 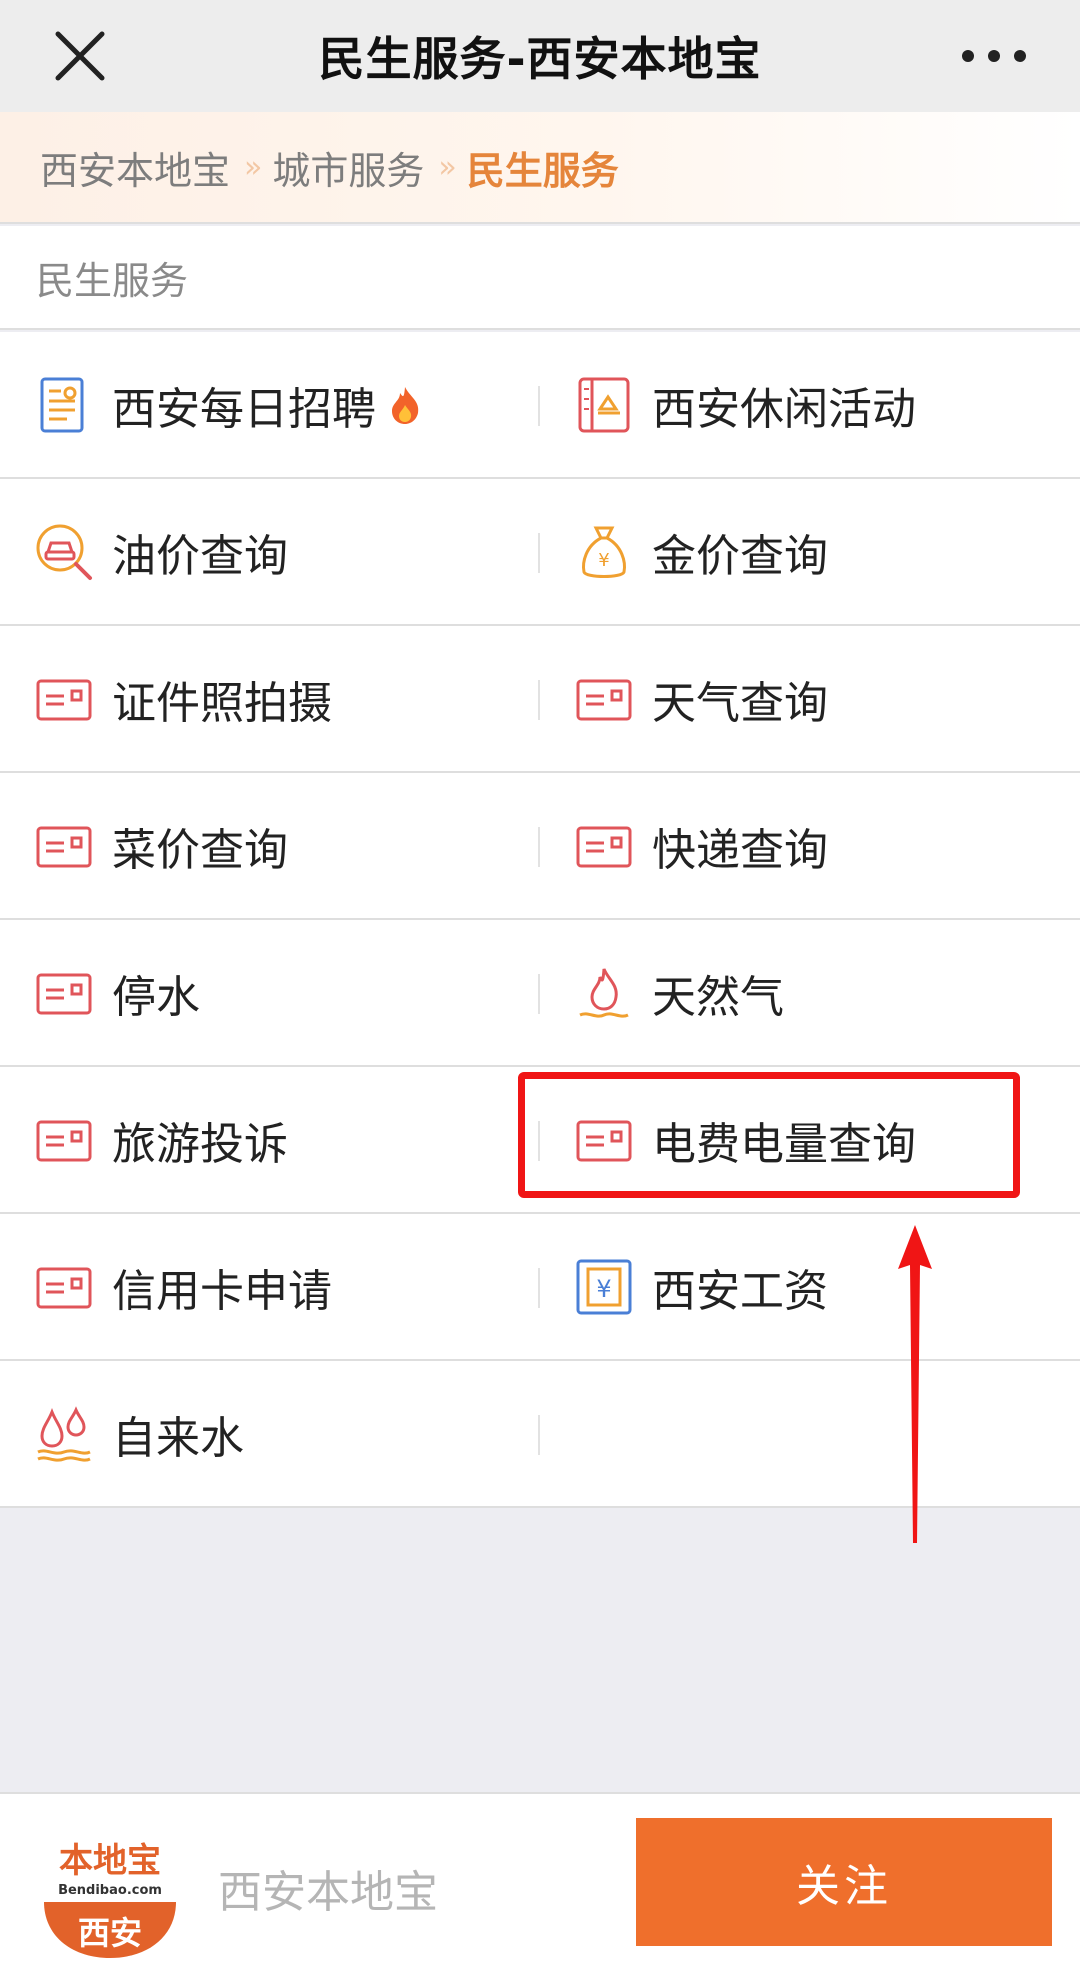 What do you see at coordinates (810, 992) in the screenshot?
I see `service-item-natural-gas: 天然气` at bounding box center [810, 992].